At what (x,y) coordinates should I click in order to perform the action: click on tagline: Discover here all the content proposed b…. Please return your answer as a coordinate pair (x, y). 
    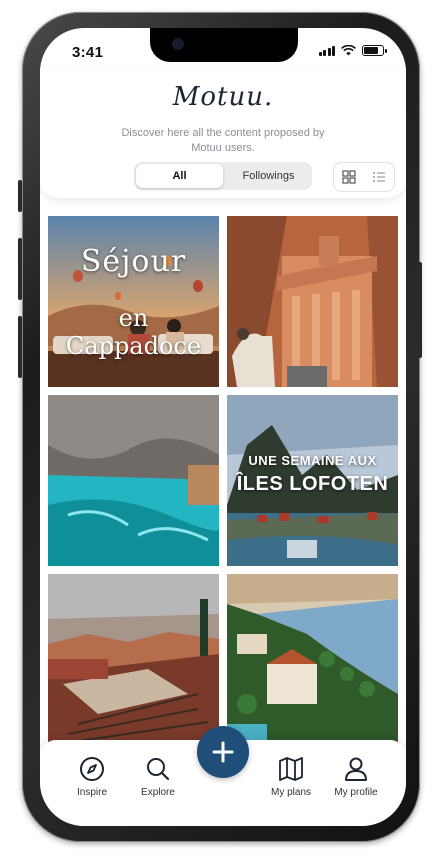
    Looking at the image, I should click on (223, 140).